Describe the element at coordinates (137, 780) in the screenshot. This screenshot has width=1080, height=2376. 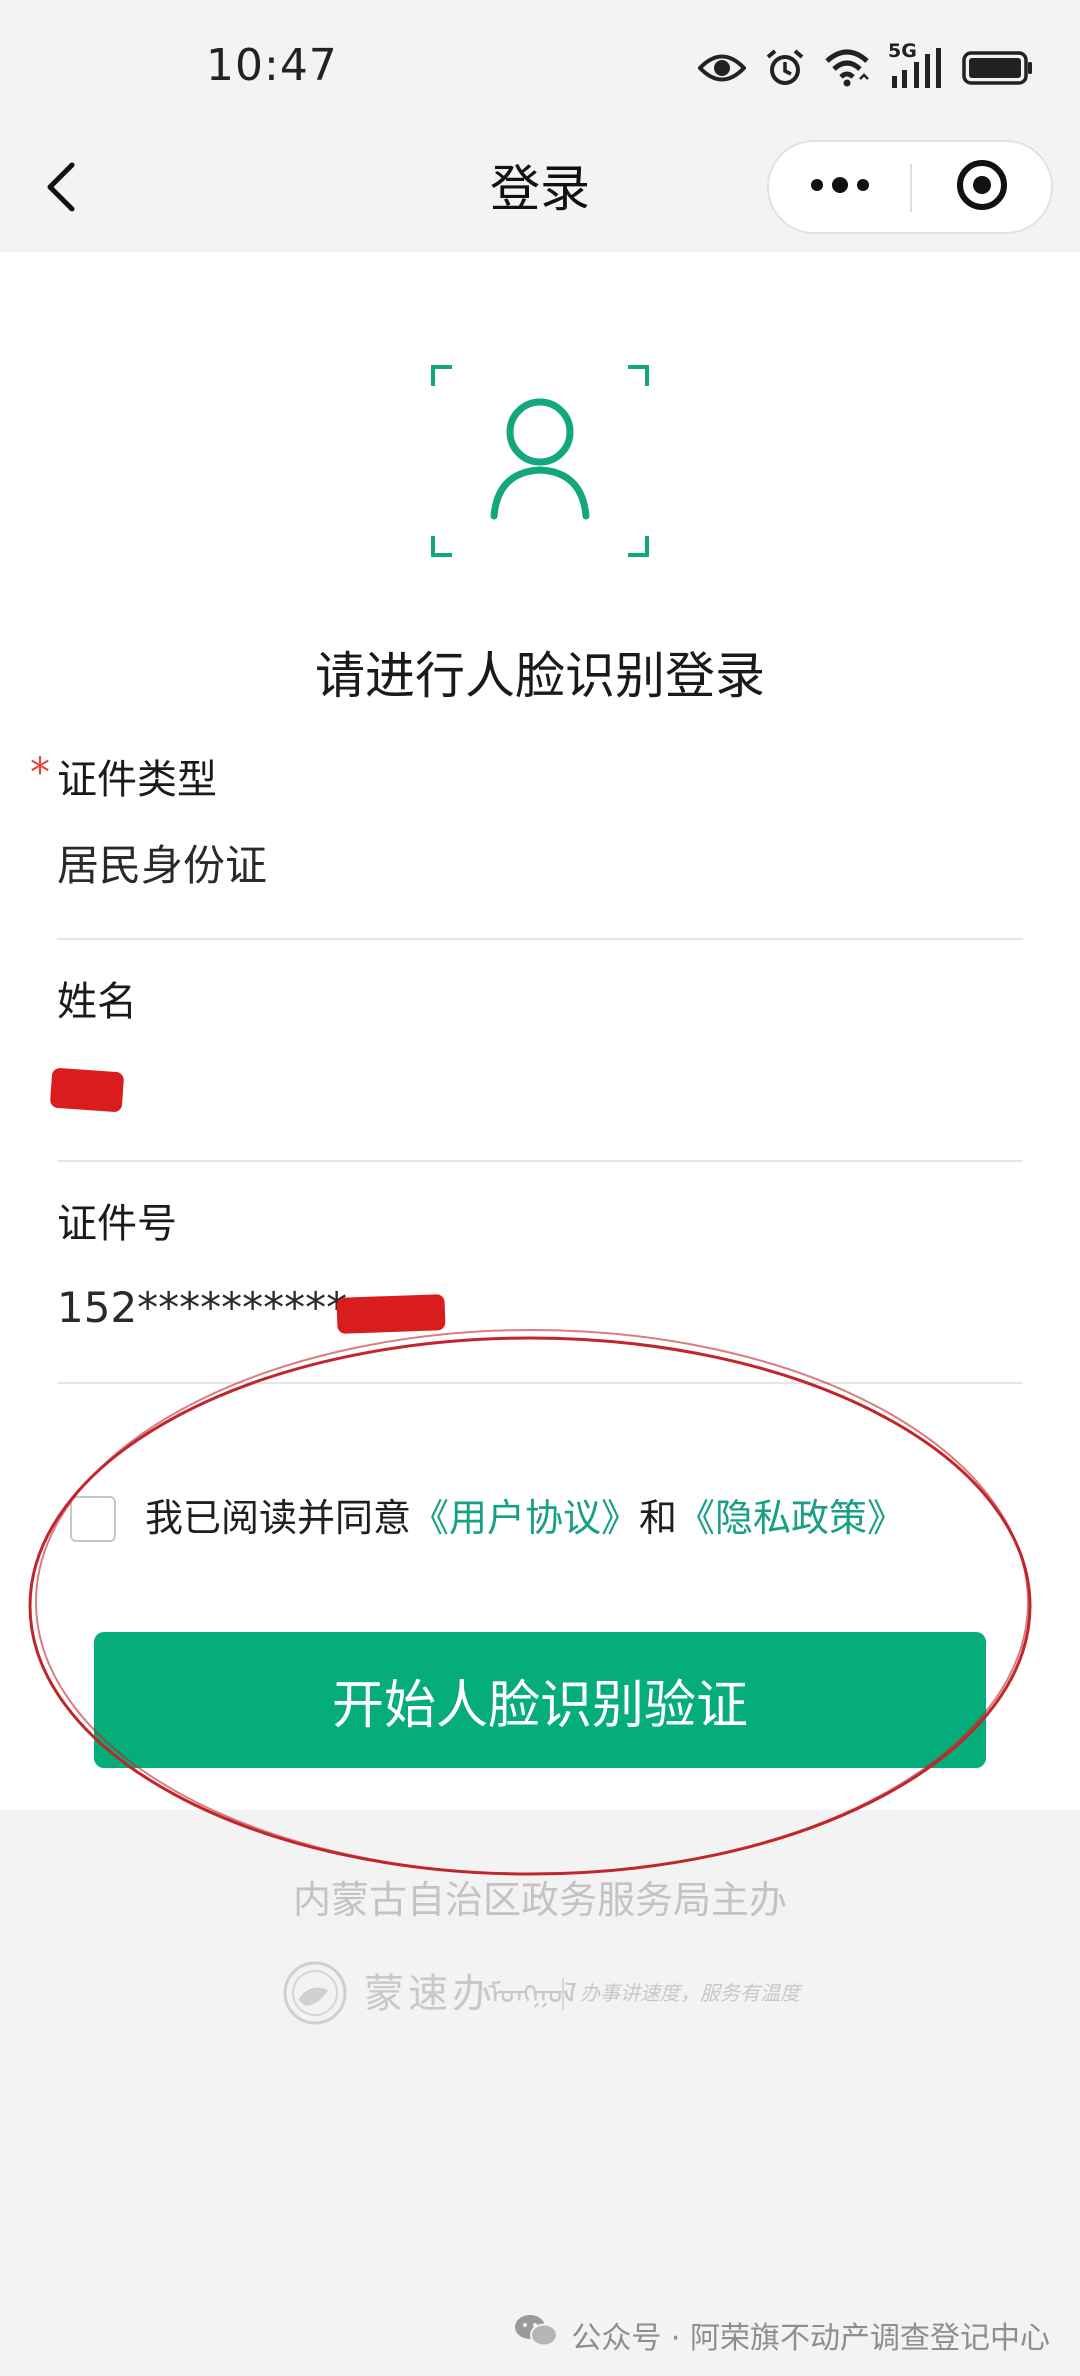
I see `id-type-label: 证件类型` at that location.